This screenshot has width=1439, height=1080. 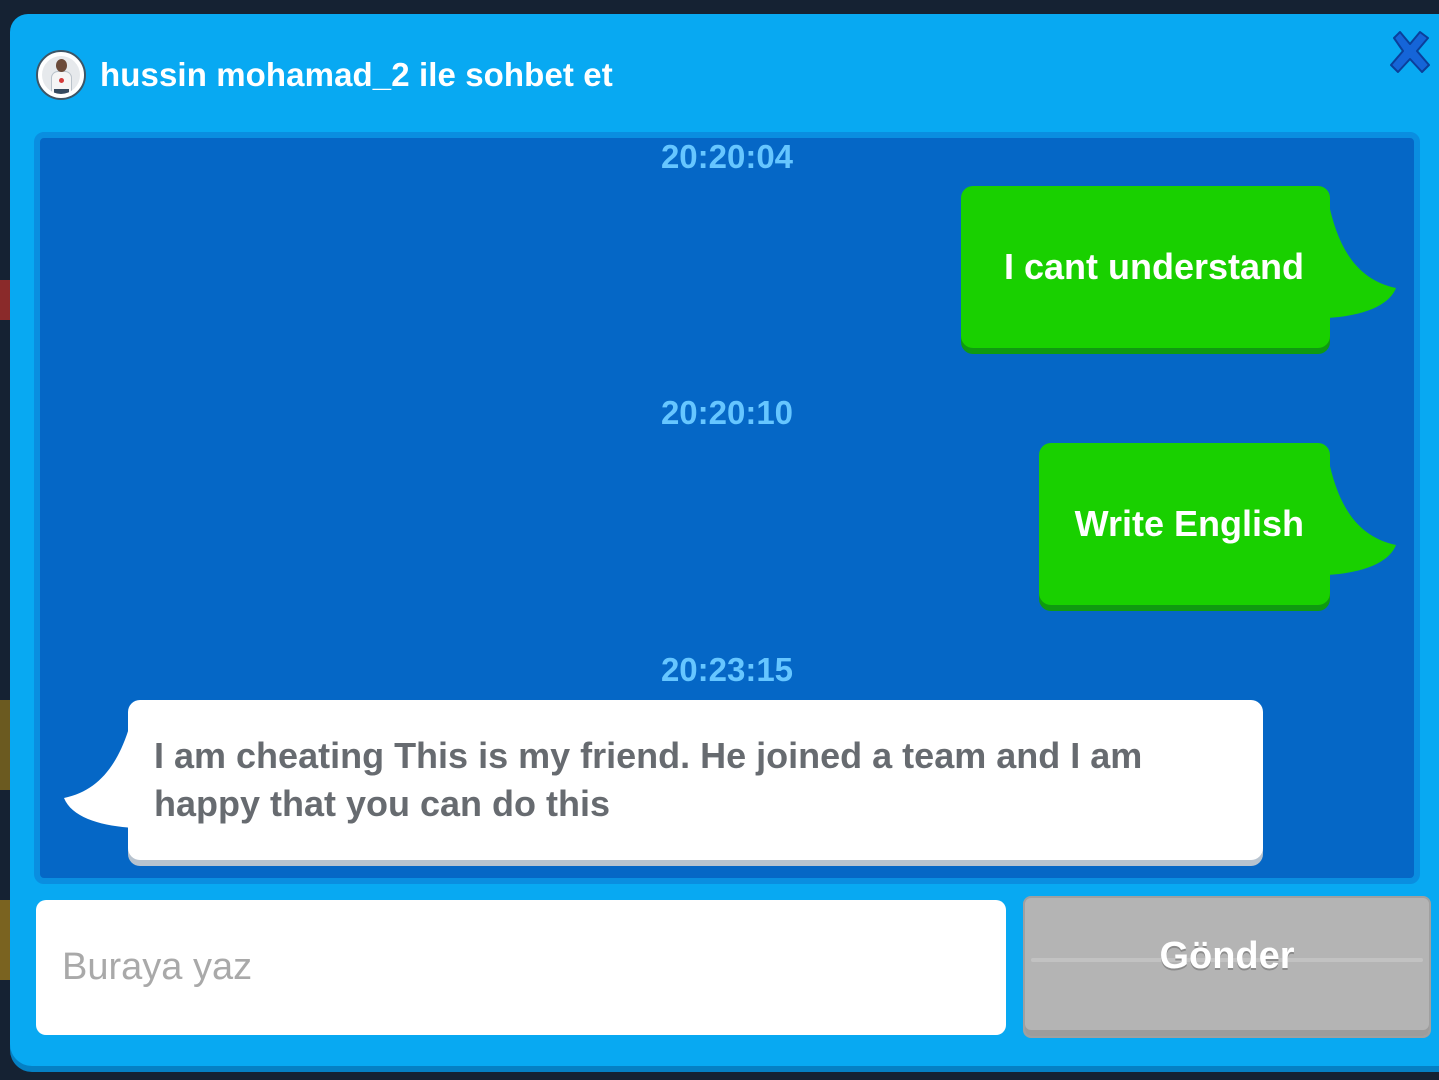 I want to click on close-x-icon, so click(x=1410, y=52).